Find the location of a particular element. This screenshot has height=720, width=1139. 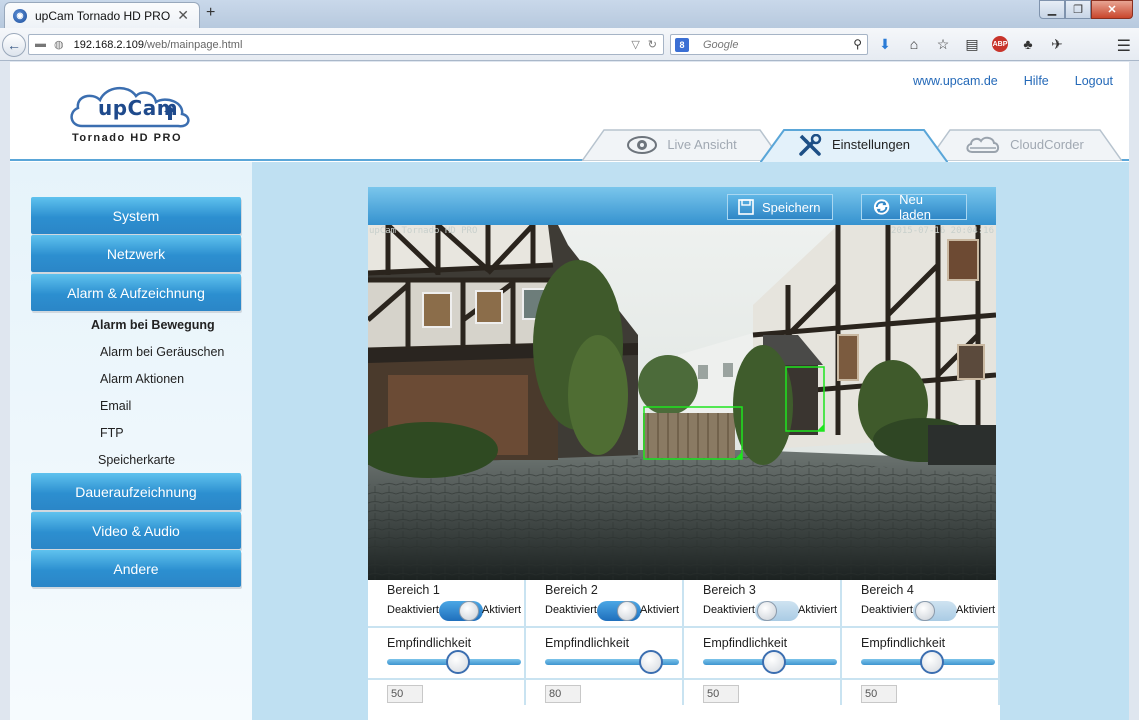

search-icon: ⚲ is located at coordinates (857, 44).